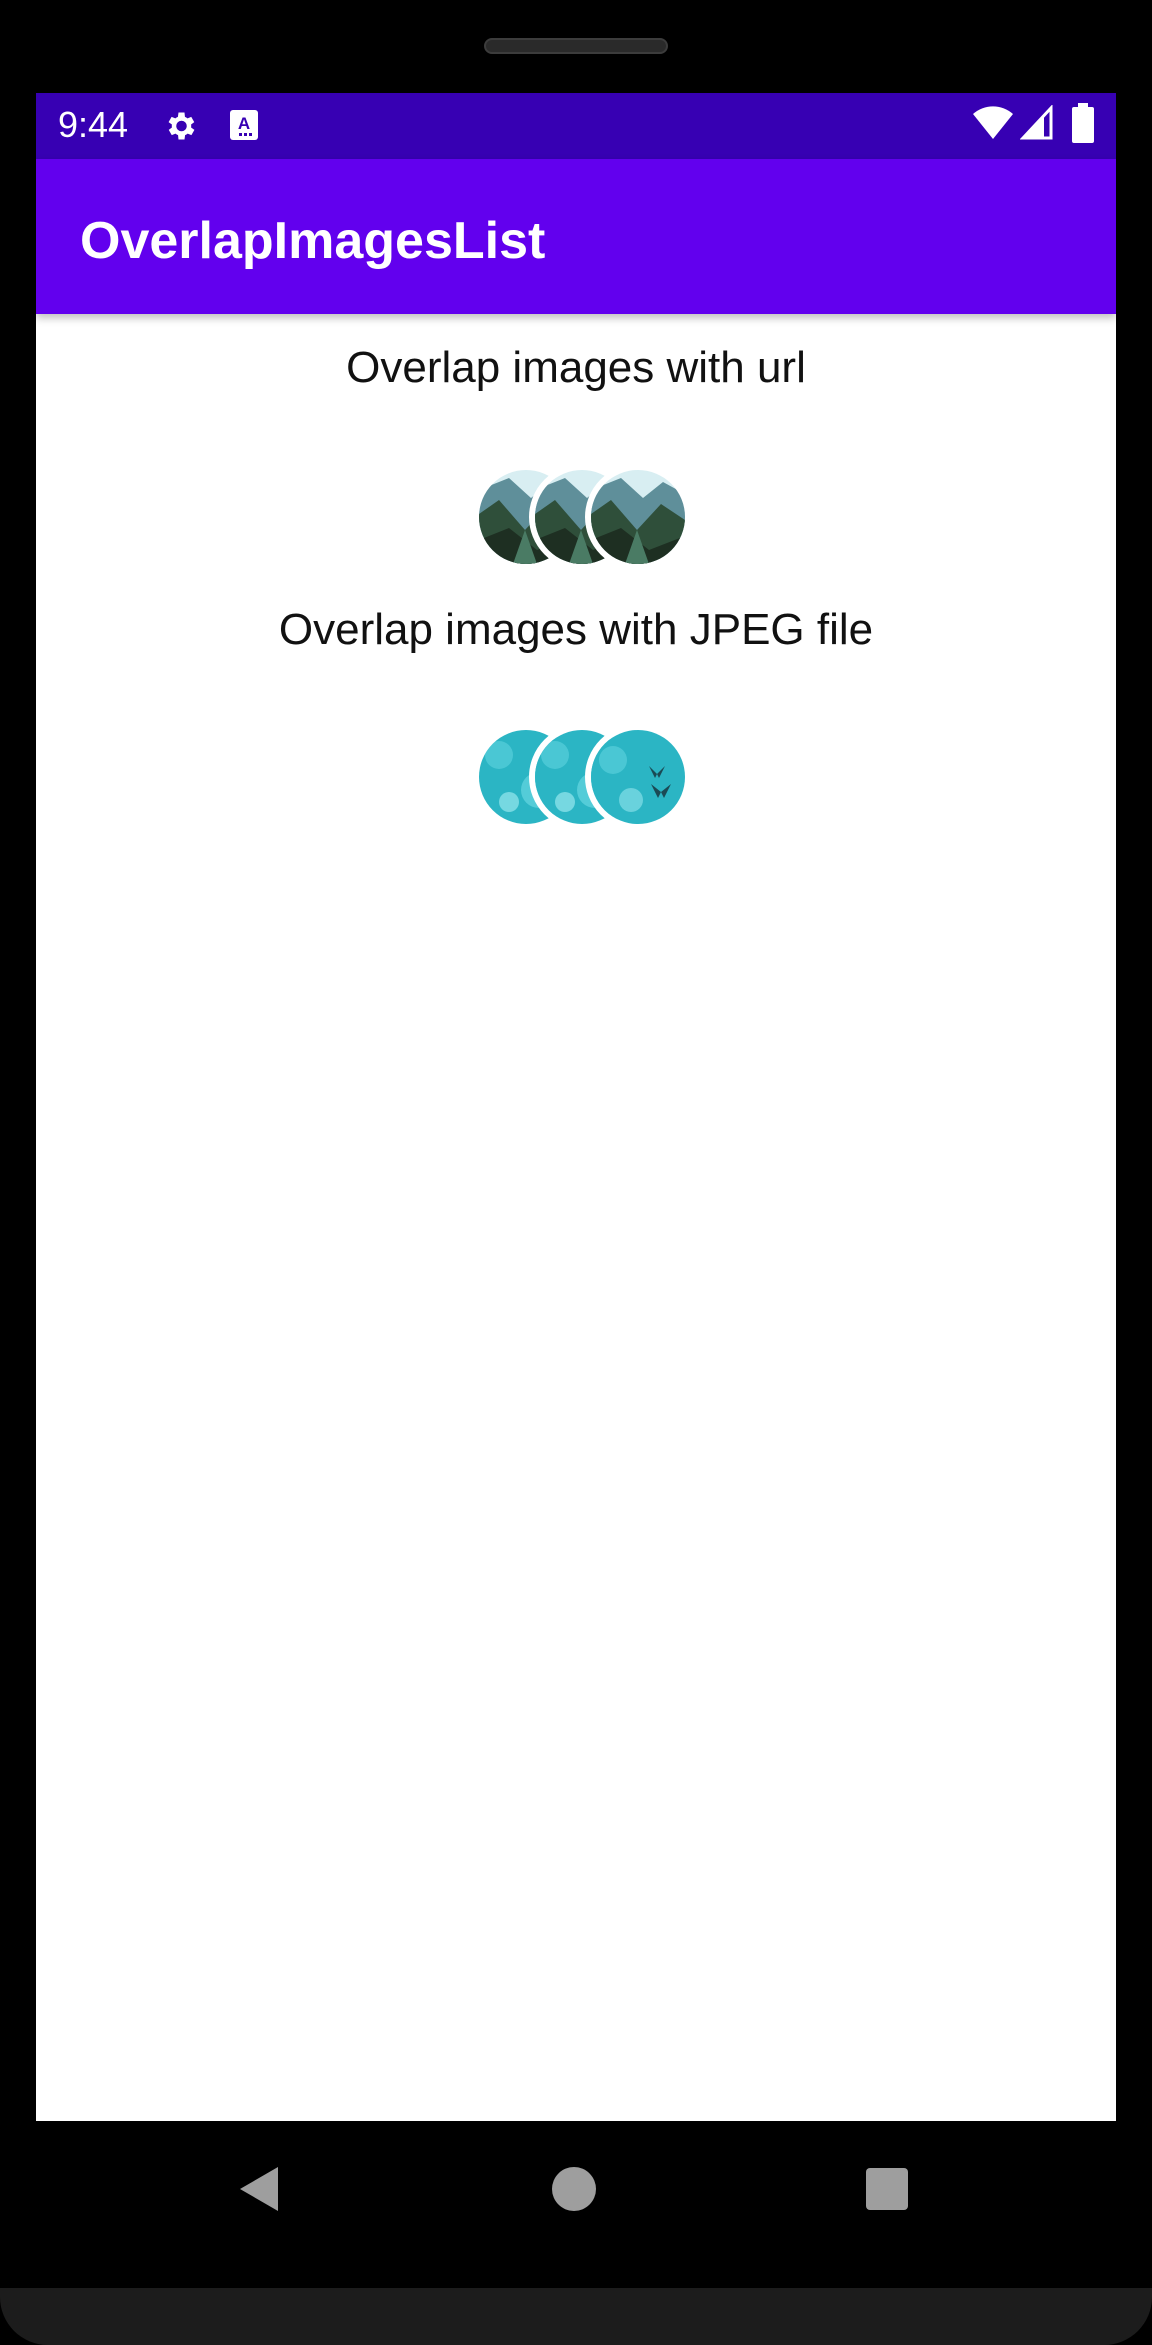 Image resolution: width=1152 pixels, height=2345 pixels. Describe the element at coordinates (574, 2189) in the screenshot. I see `home-icon` at that location.